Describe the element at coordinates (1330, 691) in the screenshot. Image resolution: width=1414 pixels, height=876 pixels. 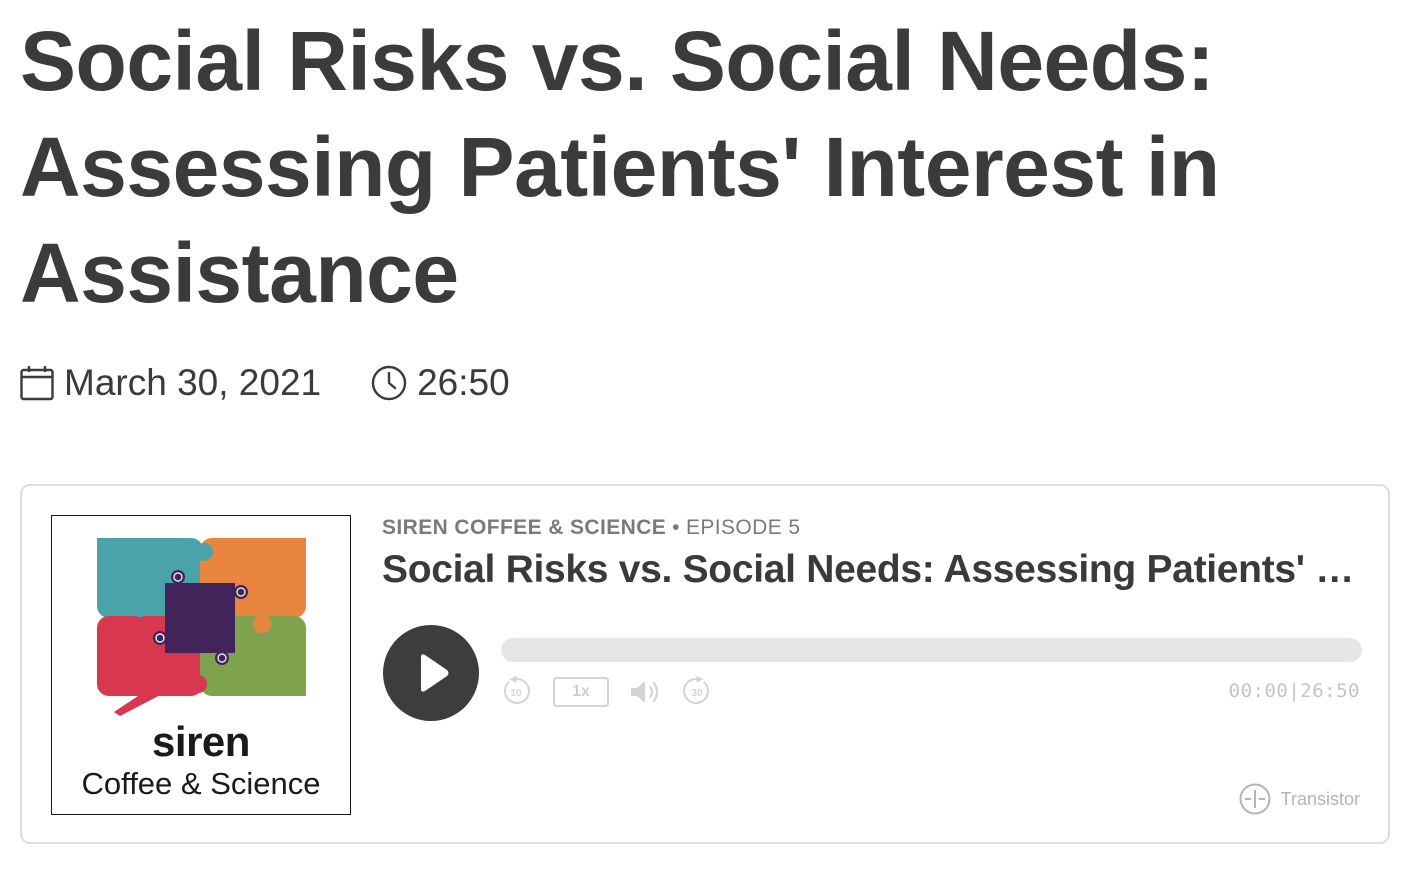
I see `total-time: 26:50` at that location.